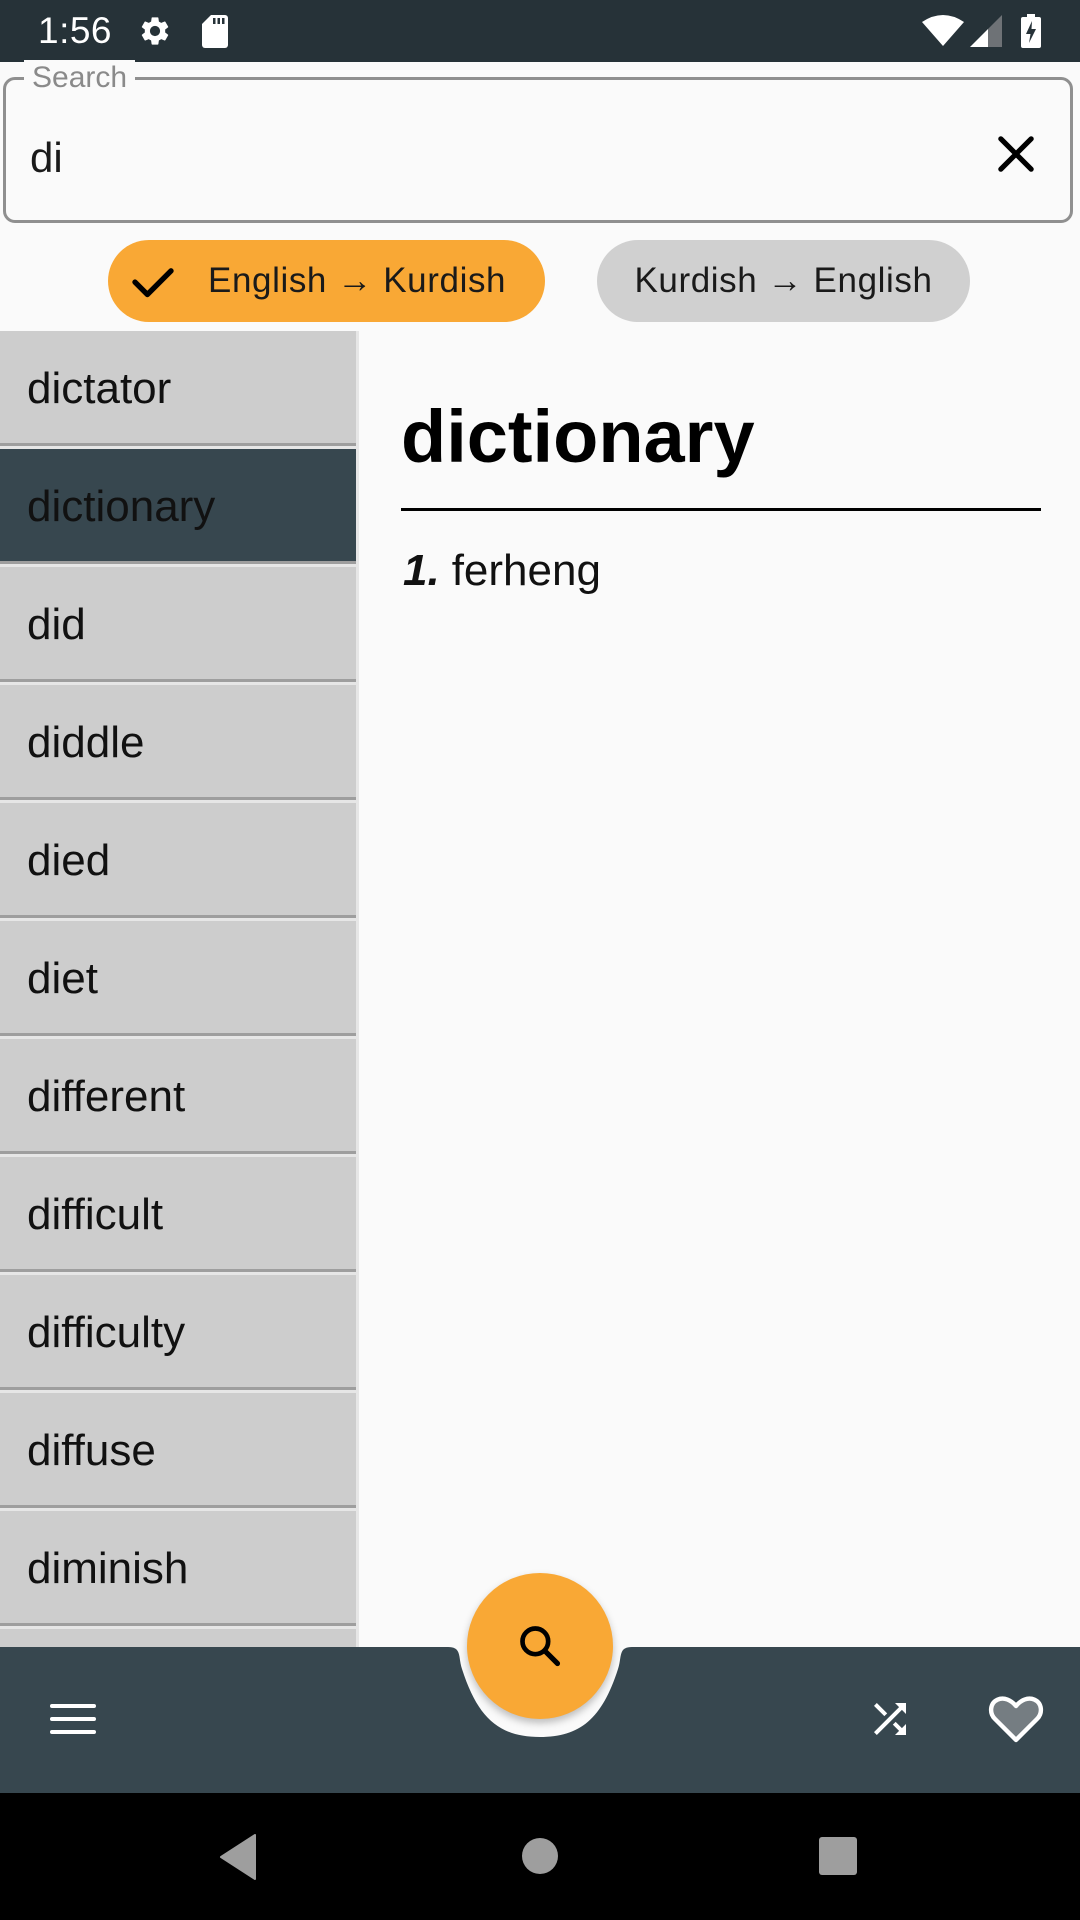  I want to click on check-icon, so click(153, 283).